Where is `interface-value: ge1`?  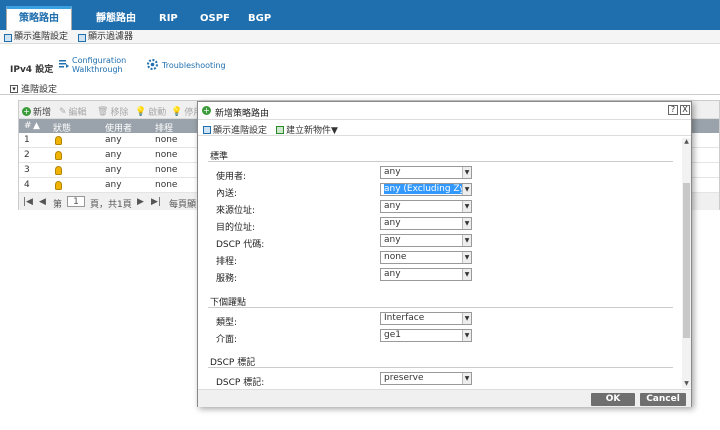 interface-value: ge1 is located at coordinates (392, 335).